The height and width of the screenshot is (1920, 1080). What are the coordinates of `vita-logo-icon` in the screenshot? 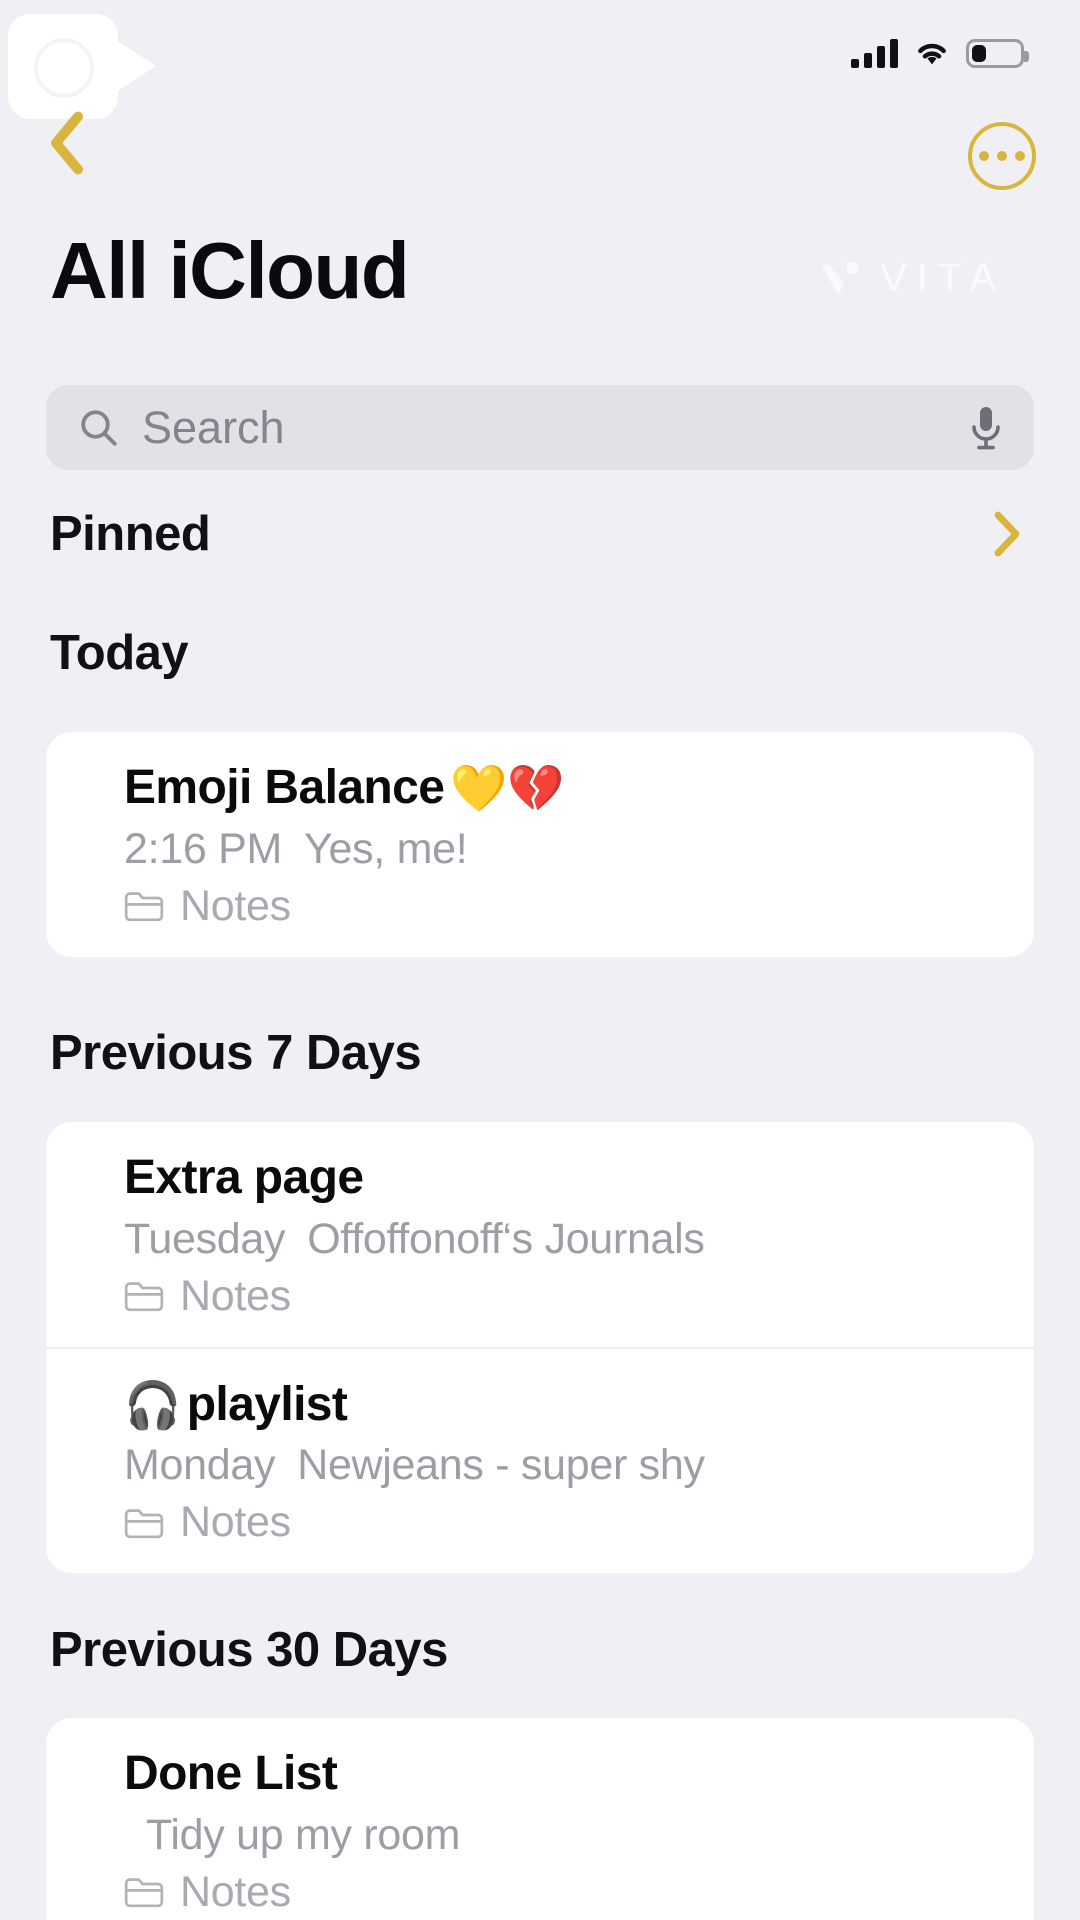 It's located at (840, 278).